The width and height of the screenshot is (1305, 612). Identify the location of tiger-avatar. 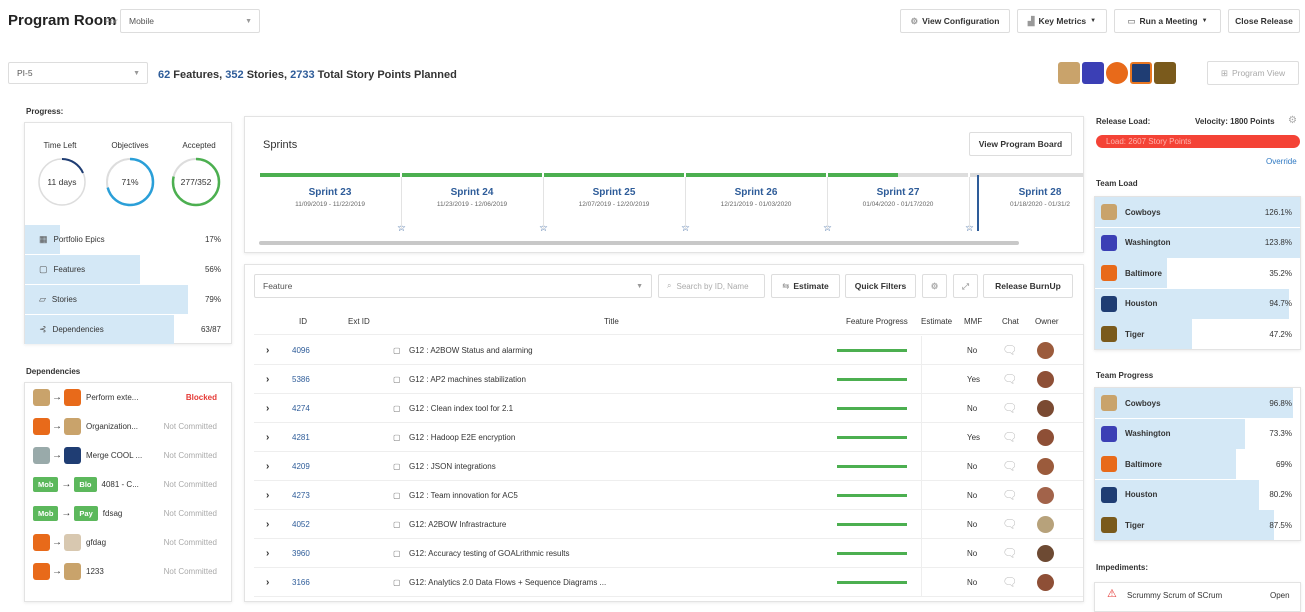
(1165, 73).